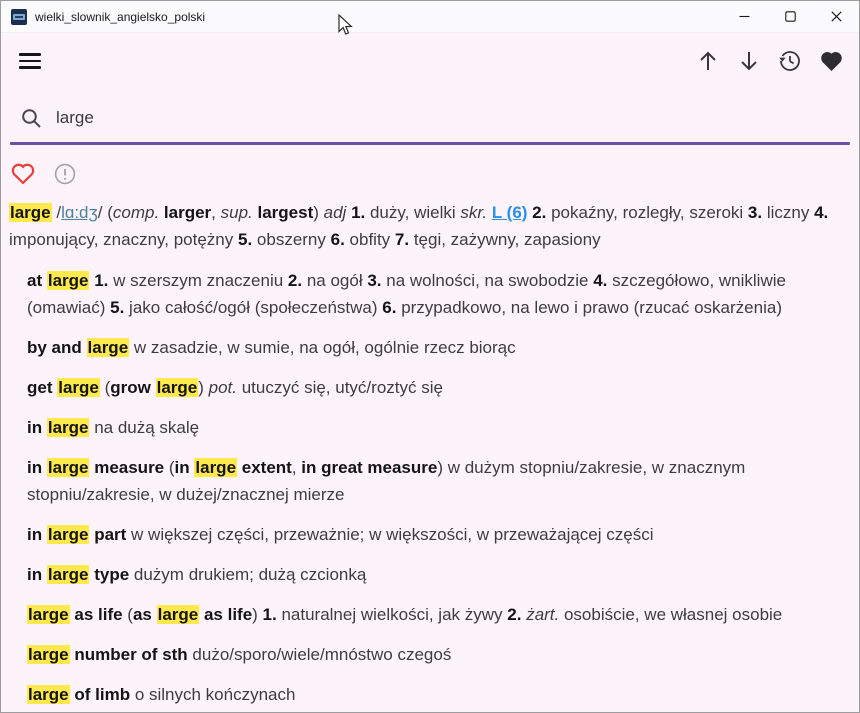  I want to click on history-icon, so click(789, 61).